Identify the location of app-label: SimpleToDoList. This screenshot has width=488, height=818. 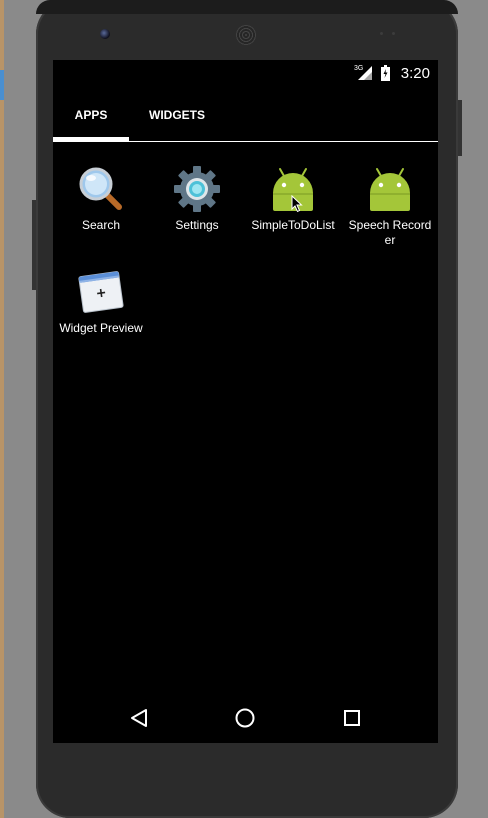
(293, 225).